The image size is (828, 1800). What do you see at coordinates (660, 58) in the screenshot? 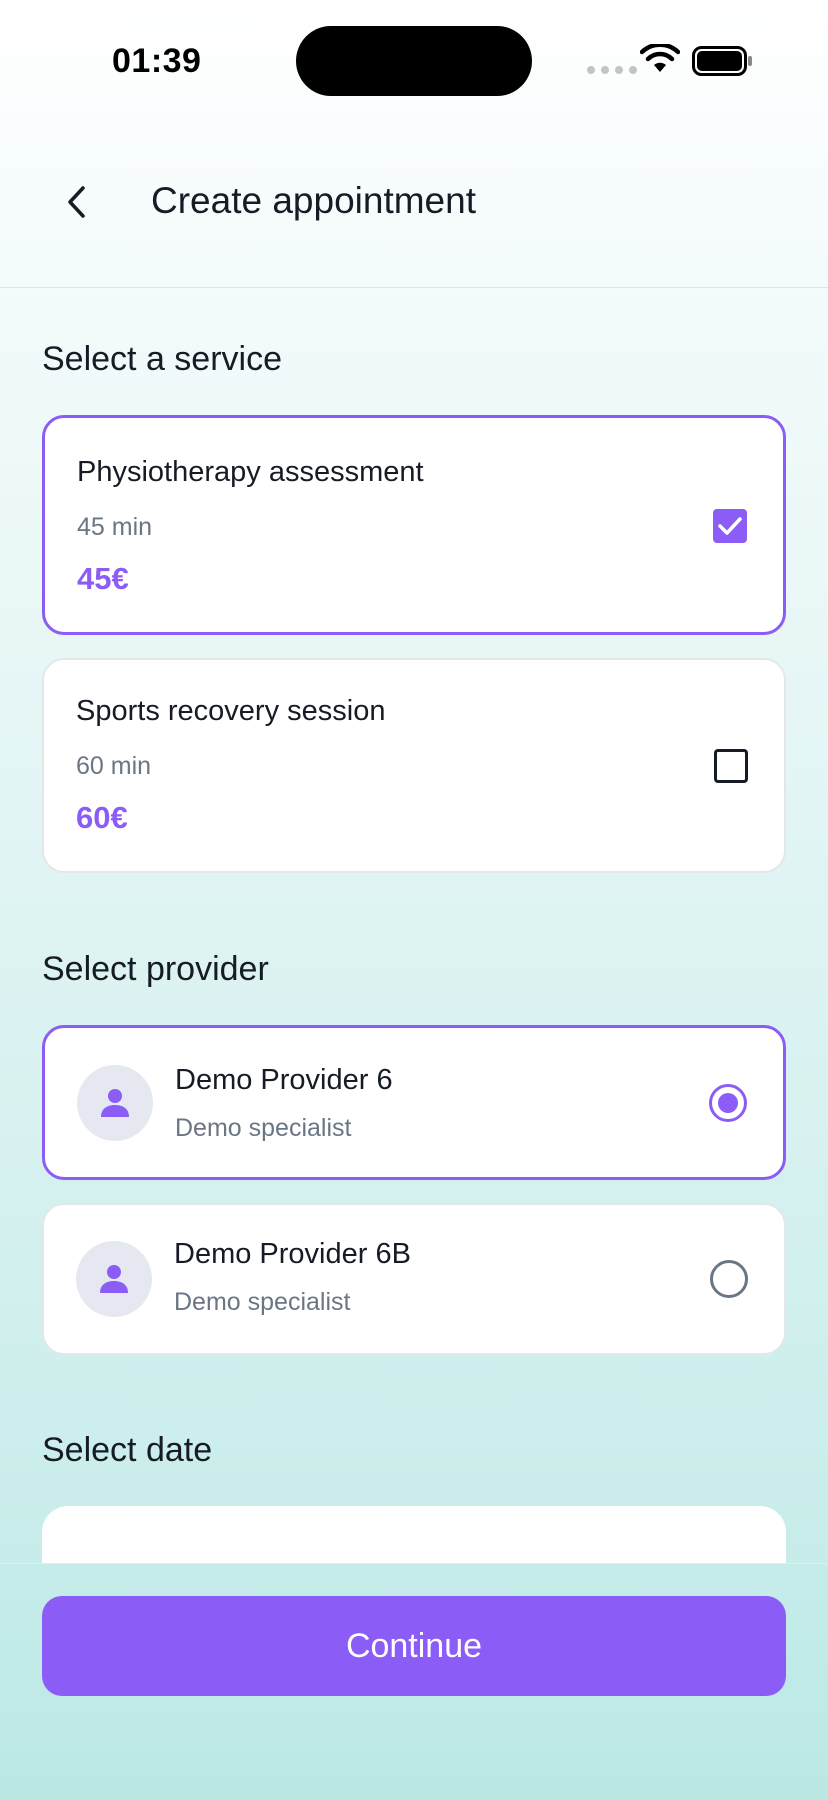
I see `wifi-icon` at bounding box center [660, 58].